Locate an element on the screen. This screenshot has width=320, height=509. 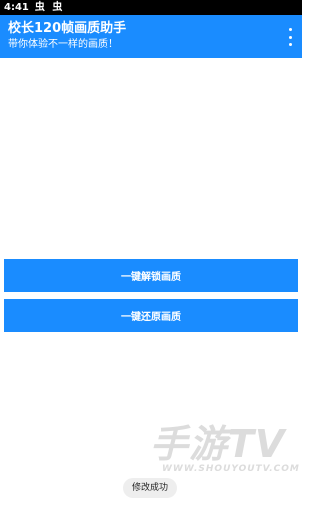
app-subtitle: 带你体验不一样的画质！ is located at coordinates (63, 44).